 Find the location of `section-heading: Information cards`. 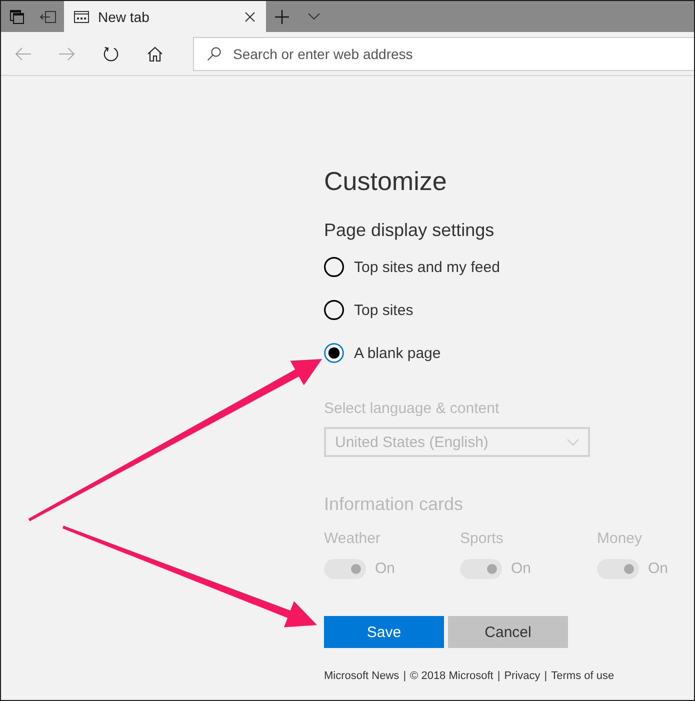

section-heading: Information cards is located at coordinates (394, 504).